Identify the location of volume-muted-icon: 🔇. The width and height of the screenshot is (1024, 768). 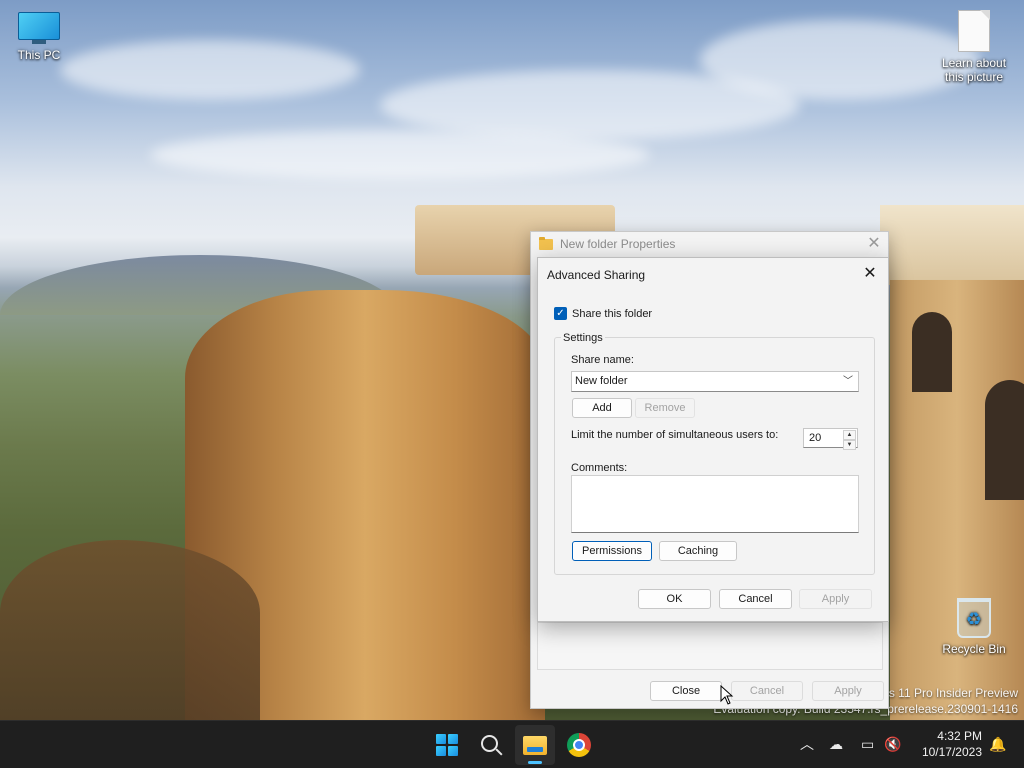
(892, 745).